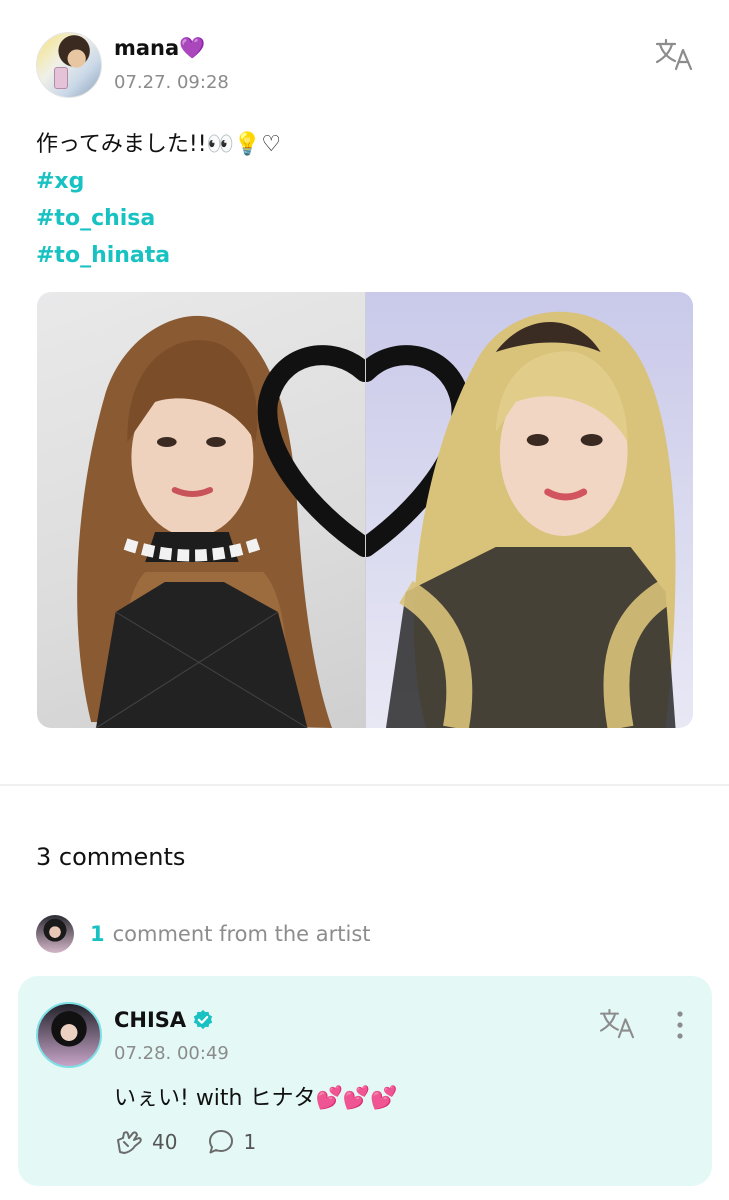 This screenshot has width=729, height=1200. What do you see at coordinates (680, 1025) in the screenshot?
I see `more-options-icon` at bounding box center [680, 1025].